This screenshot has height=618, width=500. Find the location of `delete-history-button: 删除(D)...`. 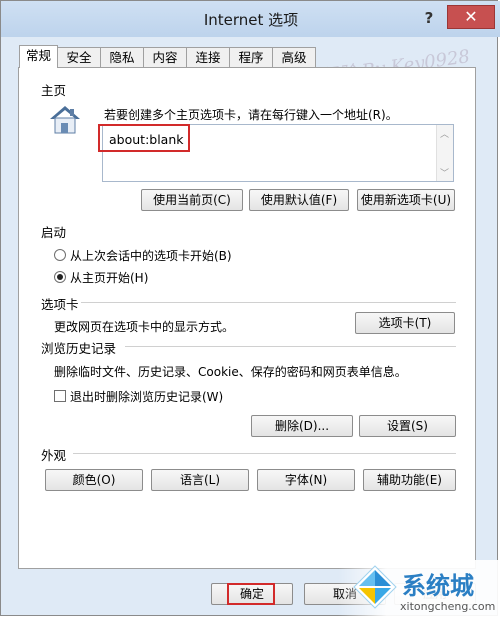

delete-history-button: 删除(D)... is located at coordinates (302, 426).